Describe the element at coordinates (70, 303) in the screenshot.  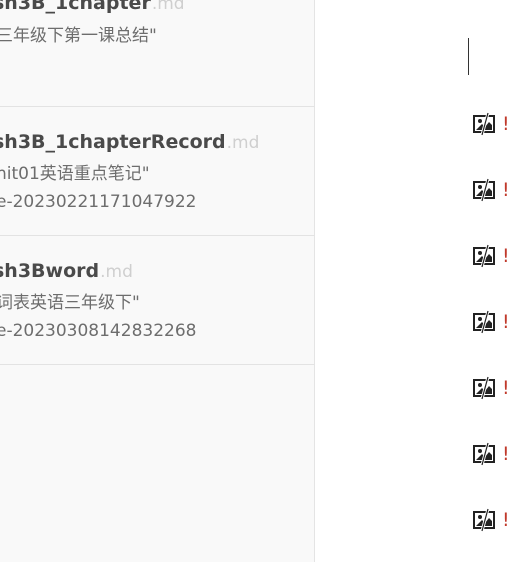
I see `file-excerpt-line: 词表英语三年级下"` at that location.